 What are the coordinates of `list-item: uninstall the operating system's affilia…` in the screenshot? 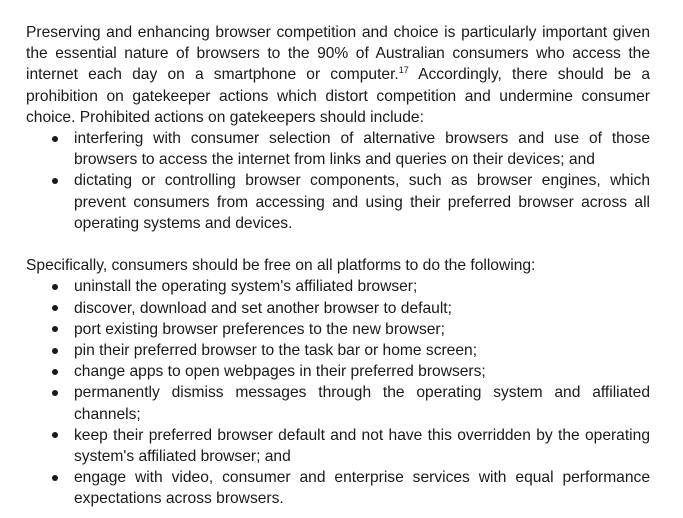 It's located at (351, 286).